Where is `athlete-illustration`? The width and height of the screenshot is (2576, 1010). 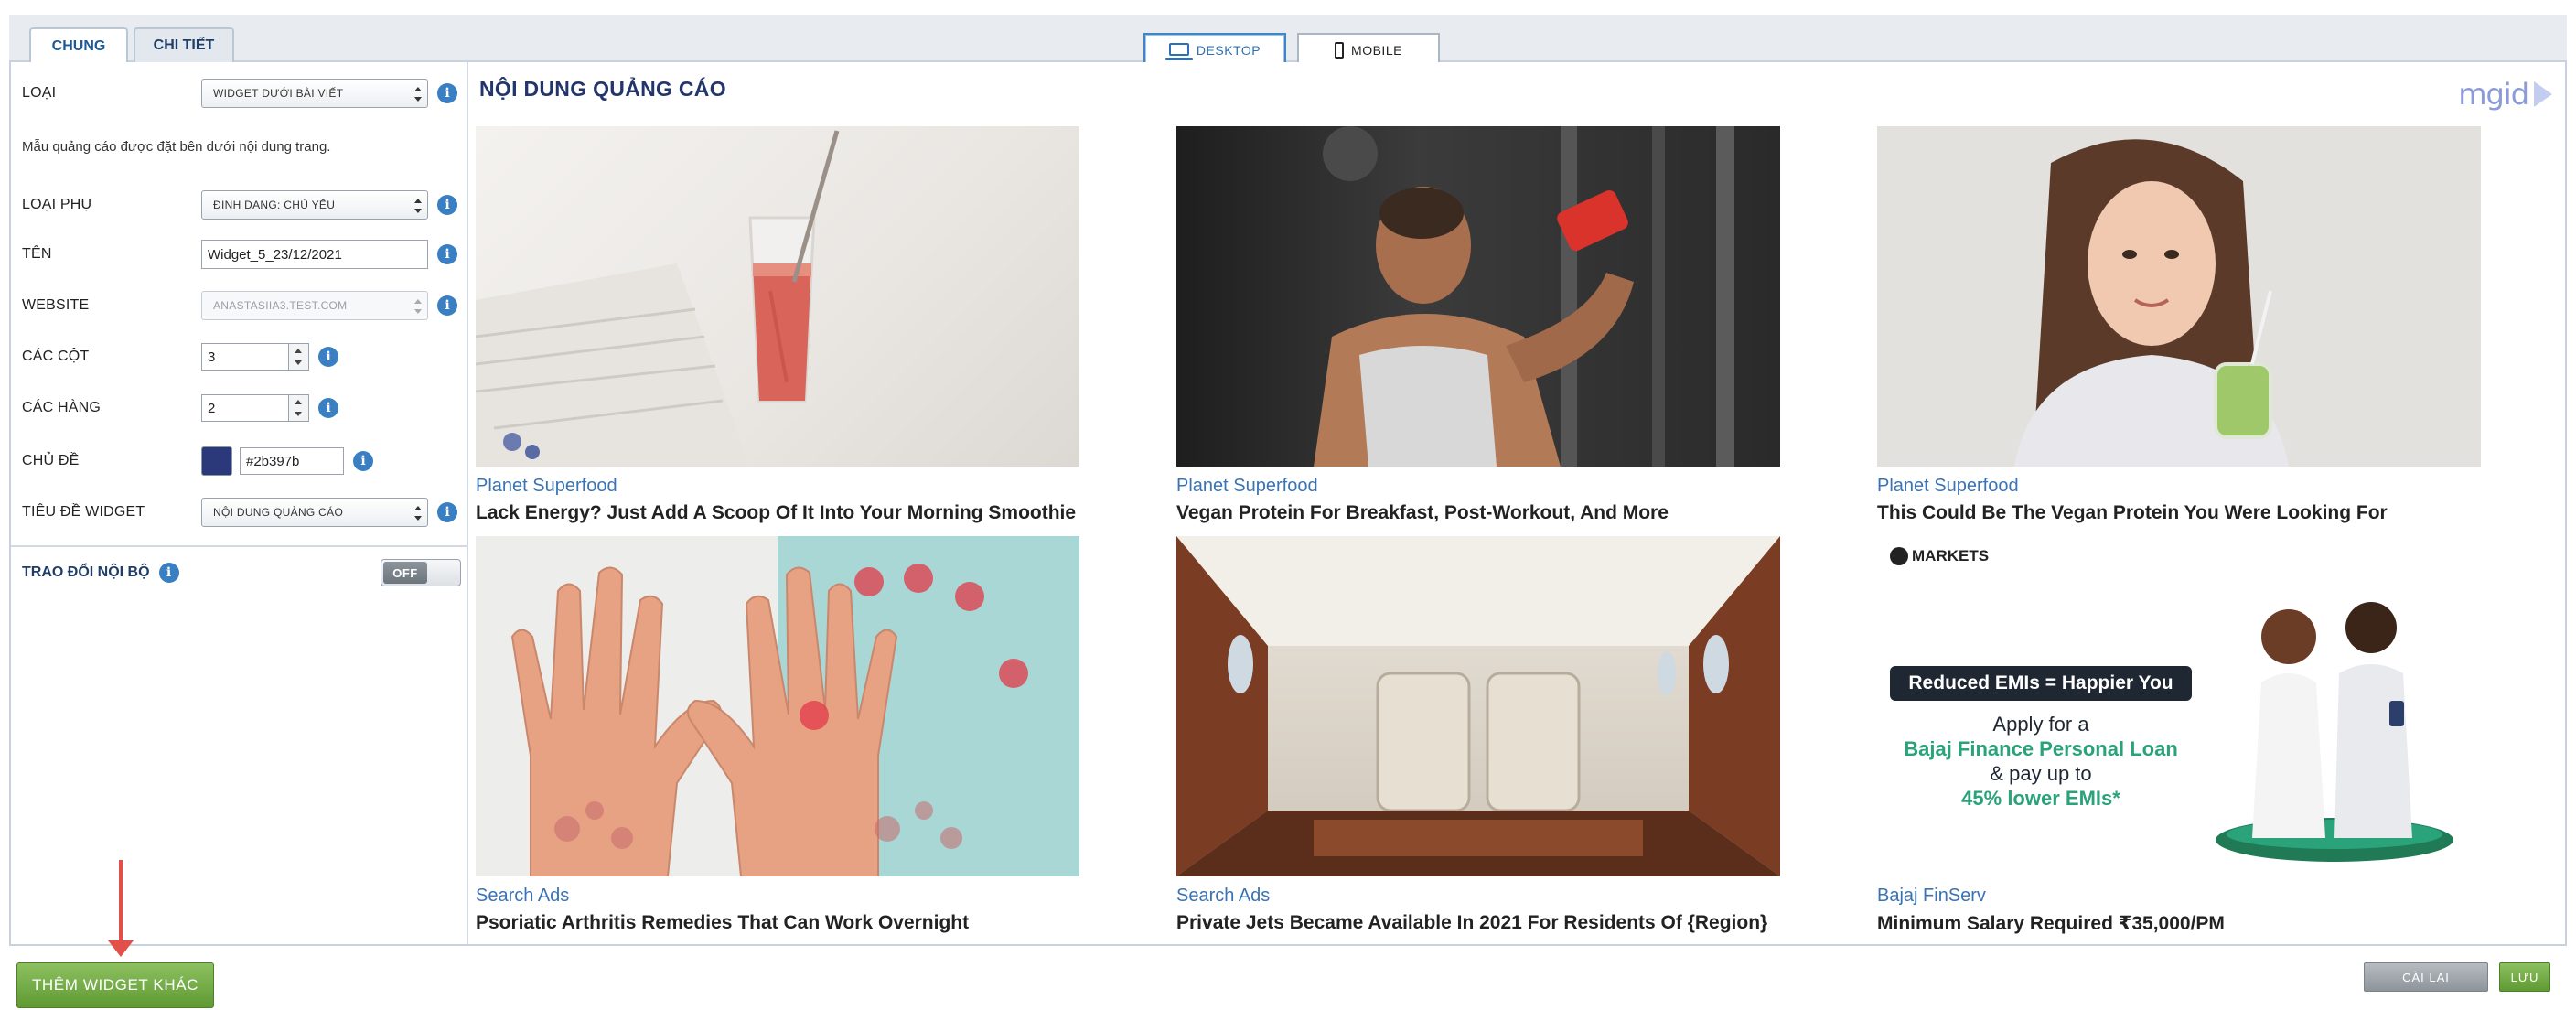 athlete-illustration is located at coordinates (1524, 296).